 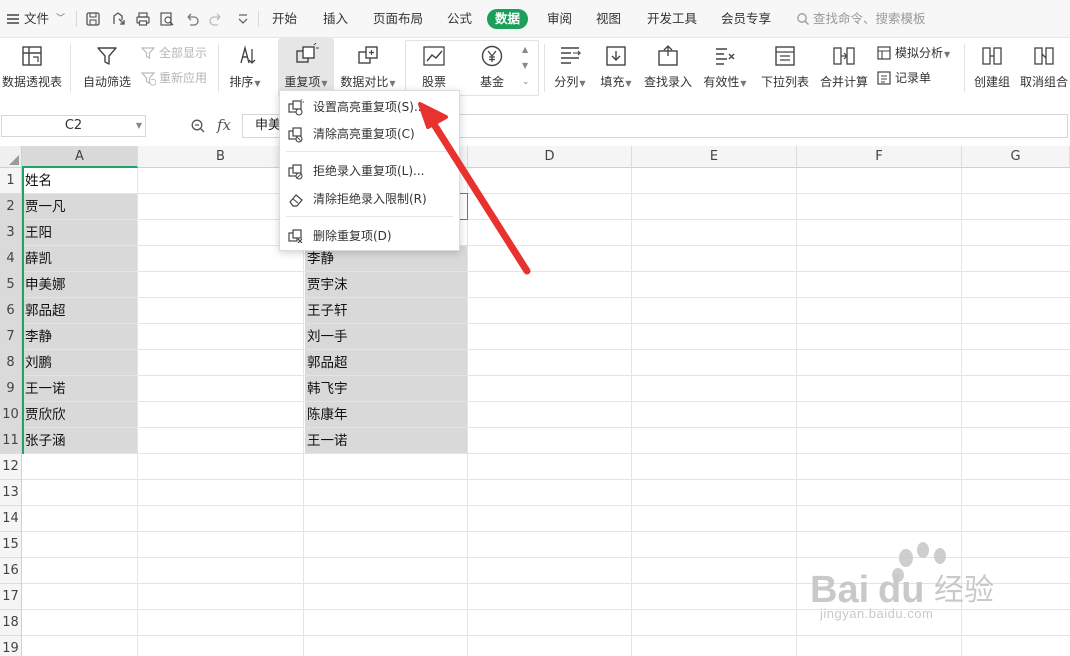 What do you see at coordinates (80, 181) in the screenshot?
I see `cell-a1-header: 姓名` at bounding box center [80, 181].